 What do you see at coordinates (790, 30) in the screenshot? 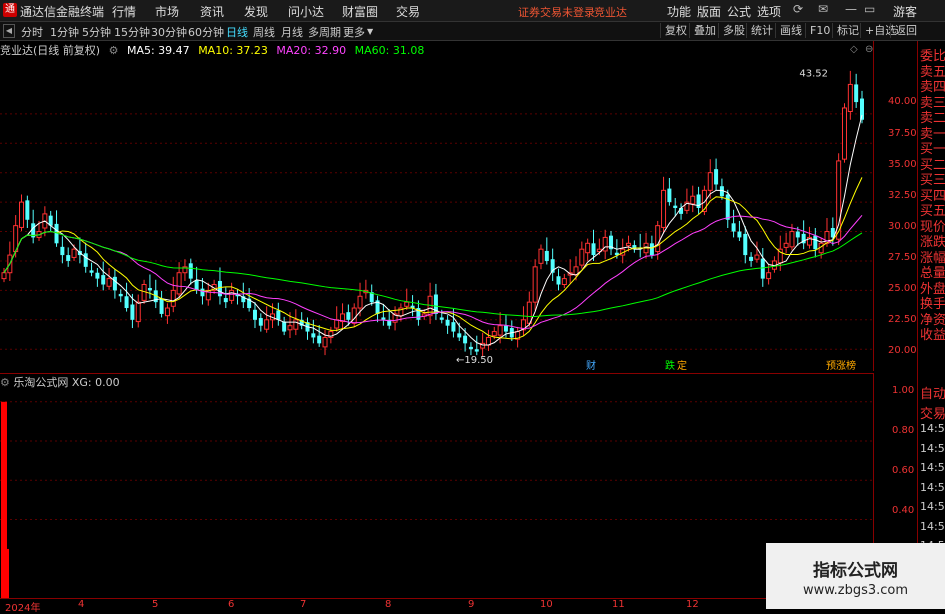
I see `draw-button: 画线` at bounding box center [790, 30].